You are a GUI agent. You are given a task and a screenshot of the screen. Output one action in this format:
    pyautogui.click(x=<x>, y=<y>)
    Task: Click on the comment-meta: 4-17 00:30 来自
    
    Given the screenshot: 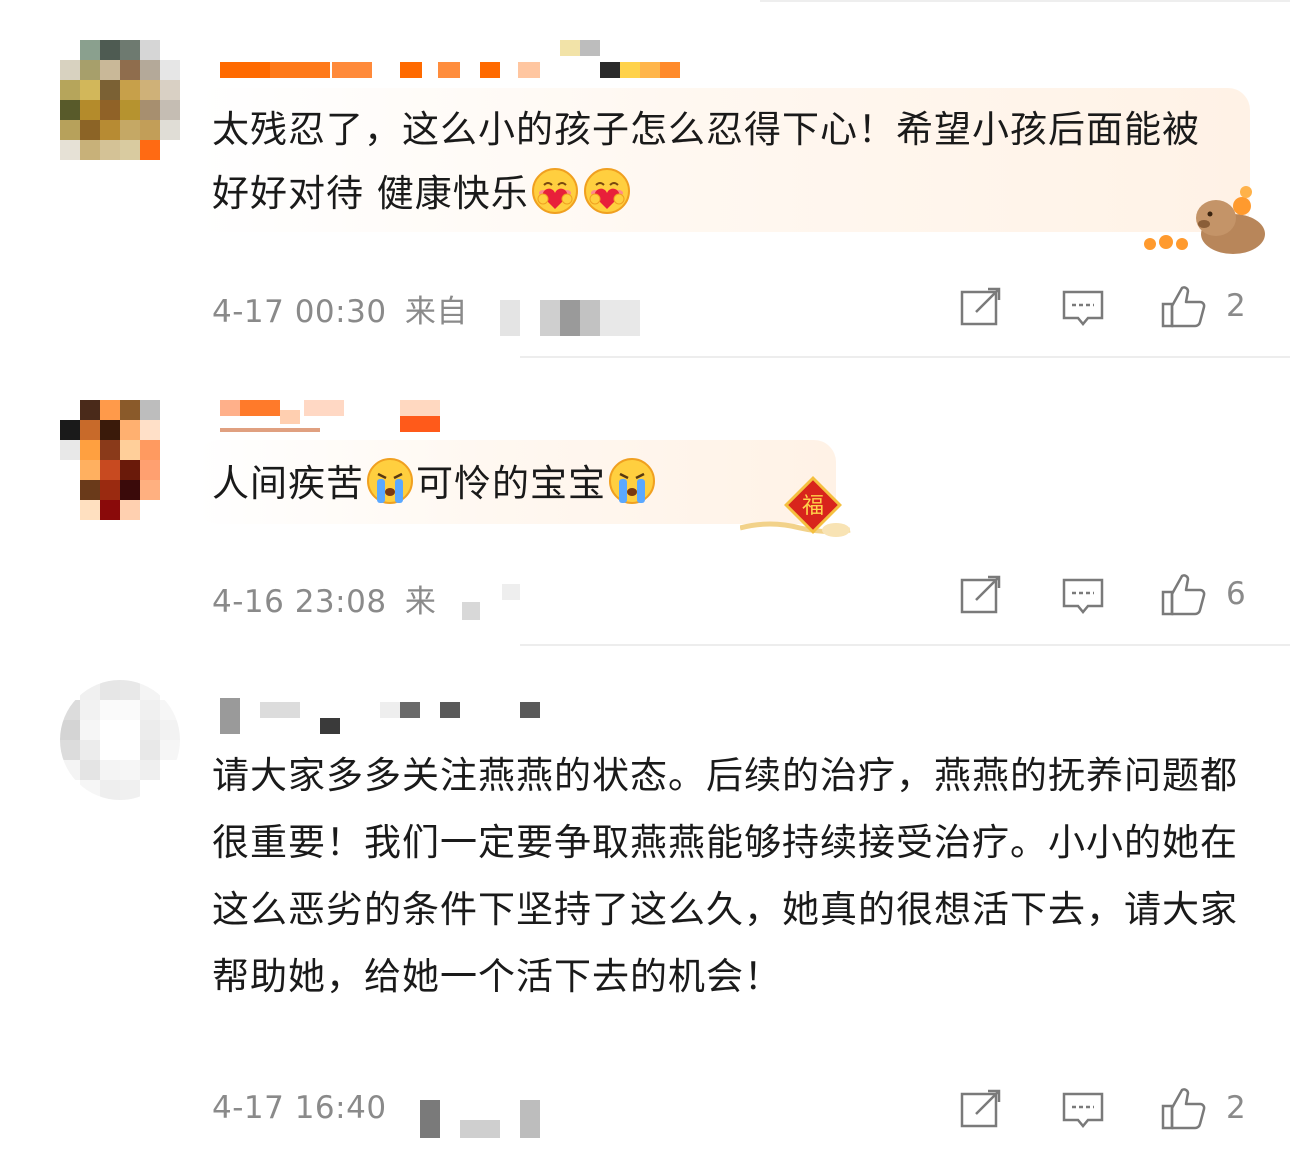 What is the action you would take?
    pyautogui.click(x=340, y=308)
    